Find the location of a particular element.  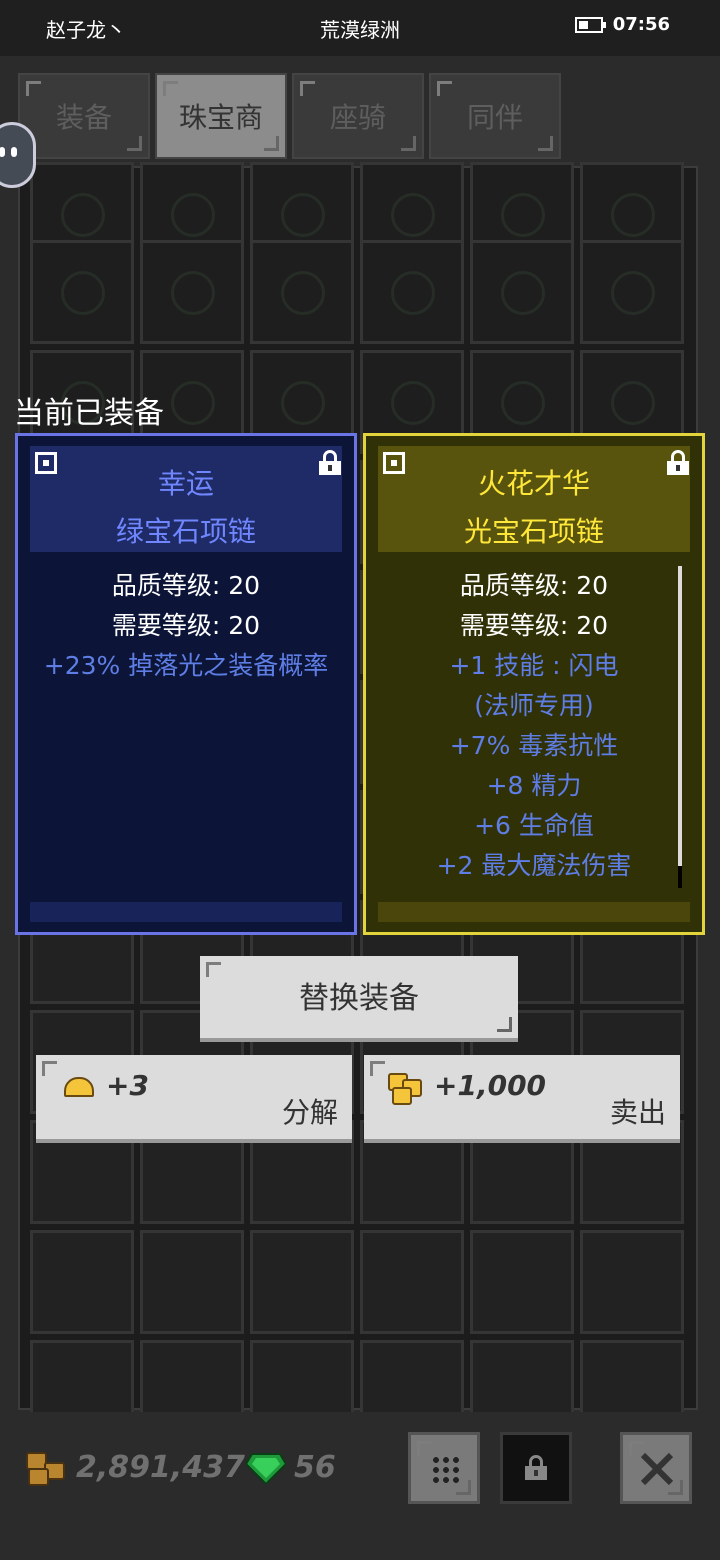

clock: 07:56 is located at coordinates (641, 24).